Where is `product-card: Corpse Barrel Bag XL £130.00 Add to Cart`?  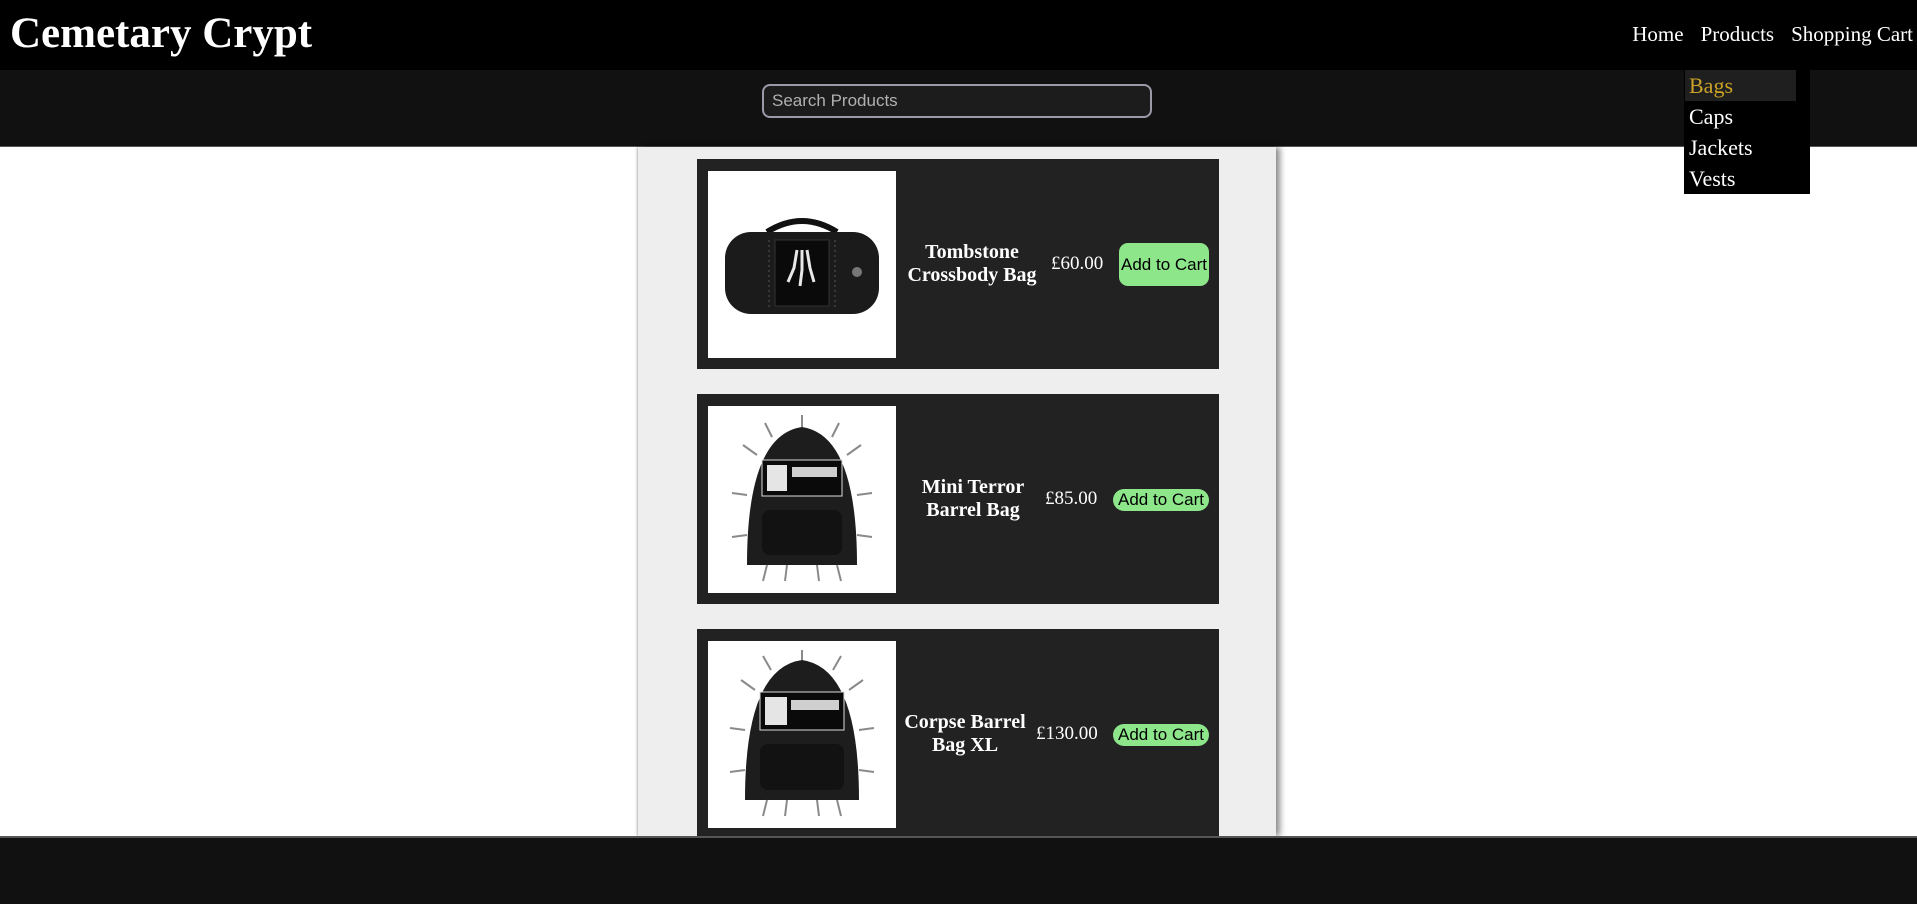
product-card: Corpse Barrel Bag XL £130.00 Add to Cart is located at coordinates (958, 734).